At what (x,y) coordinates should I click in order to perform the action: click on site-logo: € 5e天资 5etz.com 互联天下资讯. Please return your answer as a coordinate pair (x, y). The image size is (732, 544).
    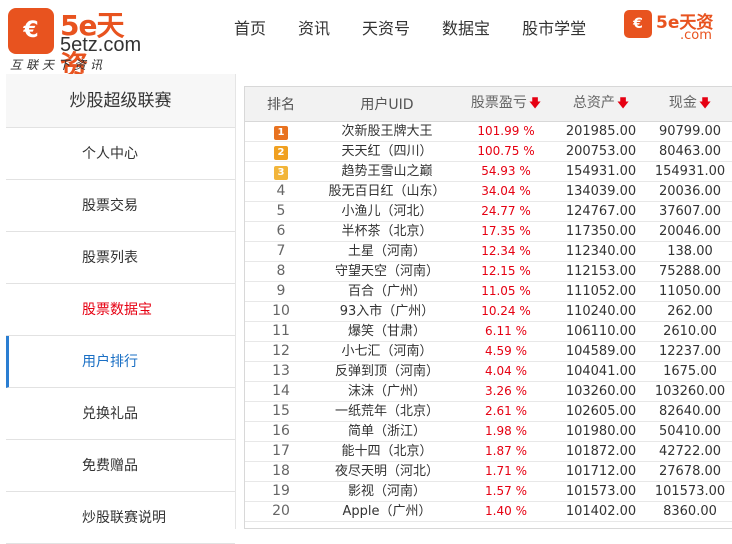
    Looking at the image, I should click on (78, 44).